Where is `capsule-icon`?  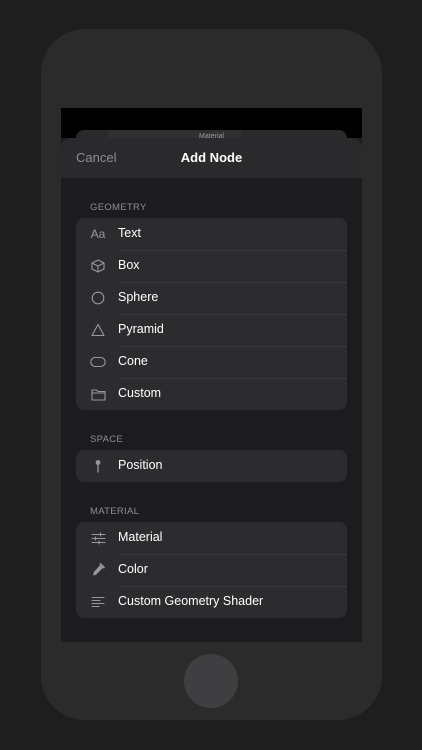
capsule-icon is located at coordinates (98, 362).